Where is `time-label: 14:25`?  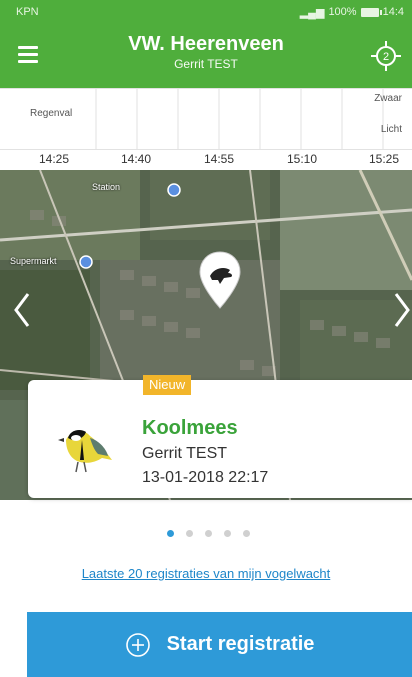 time-label: 14:25 is located at coordinates (54, 159).